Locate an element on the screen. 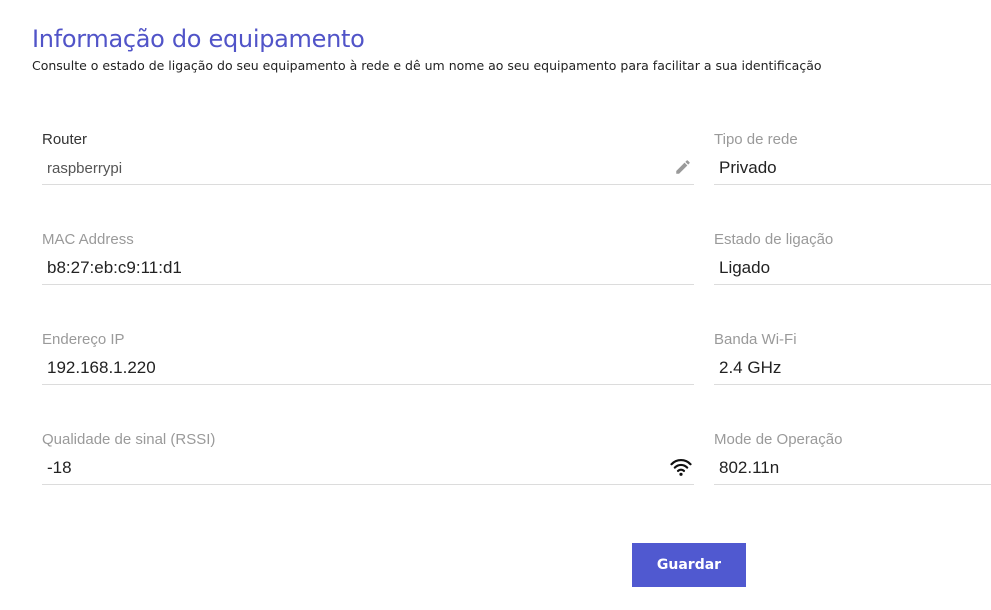 This screenshot has height=610, width=991. rssi-value: -18 is located at coordinates (59, 467).